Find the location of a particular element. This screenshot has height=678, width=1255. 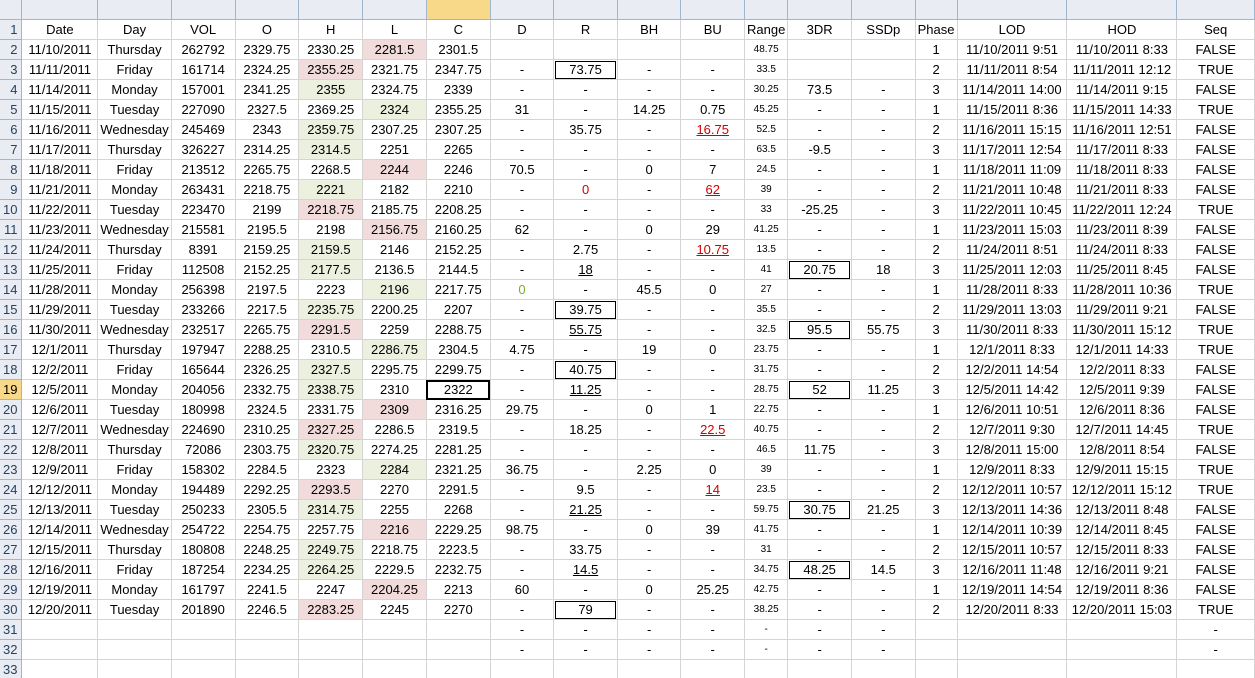

cell-vol: 161714 is located at coordinates (203, 69).